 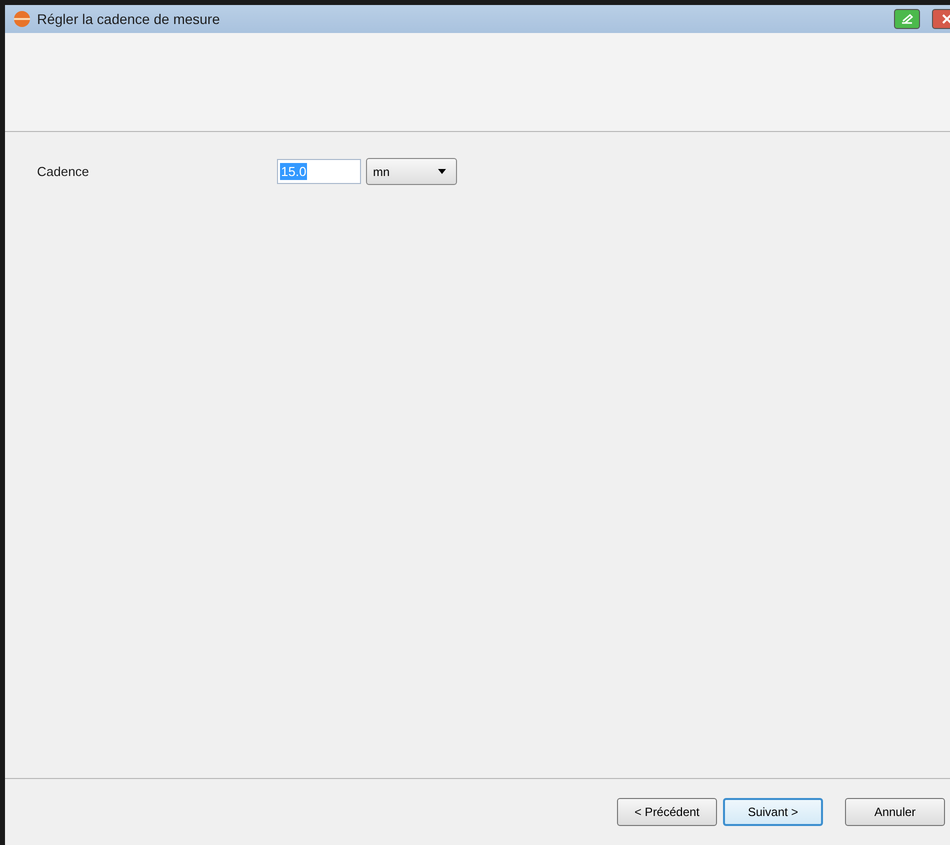 I want to click on field-label: Cadence, so click(x=63, y=171).